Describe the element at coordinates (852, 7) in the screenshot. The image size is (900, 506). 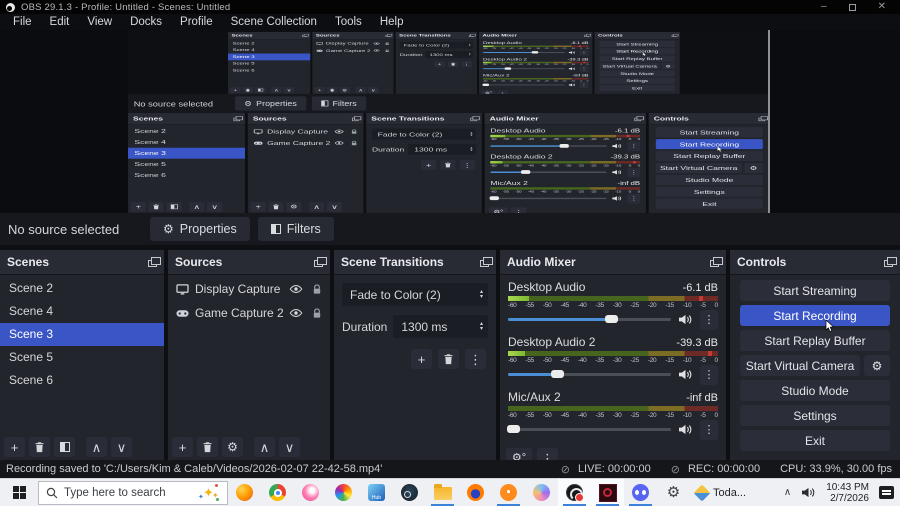
I see `restore-button` at that location.